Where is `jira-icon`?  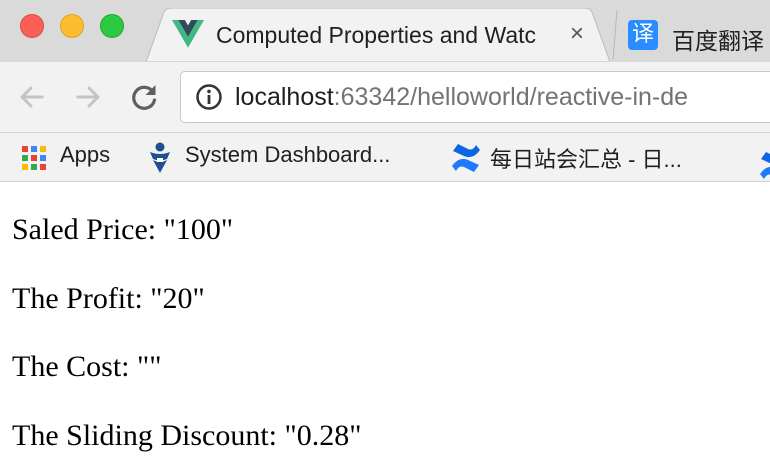 jira-icon is located at coordinates (160, 160).